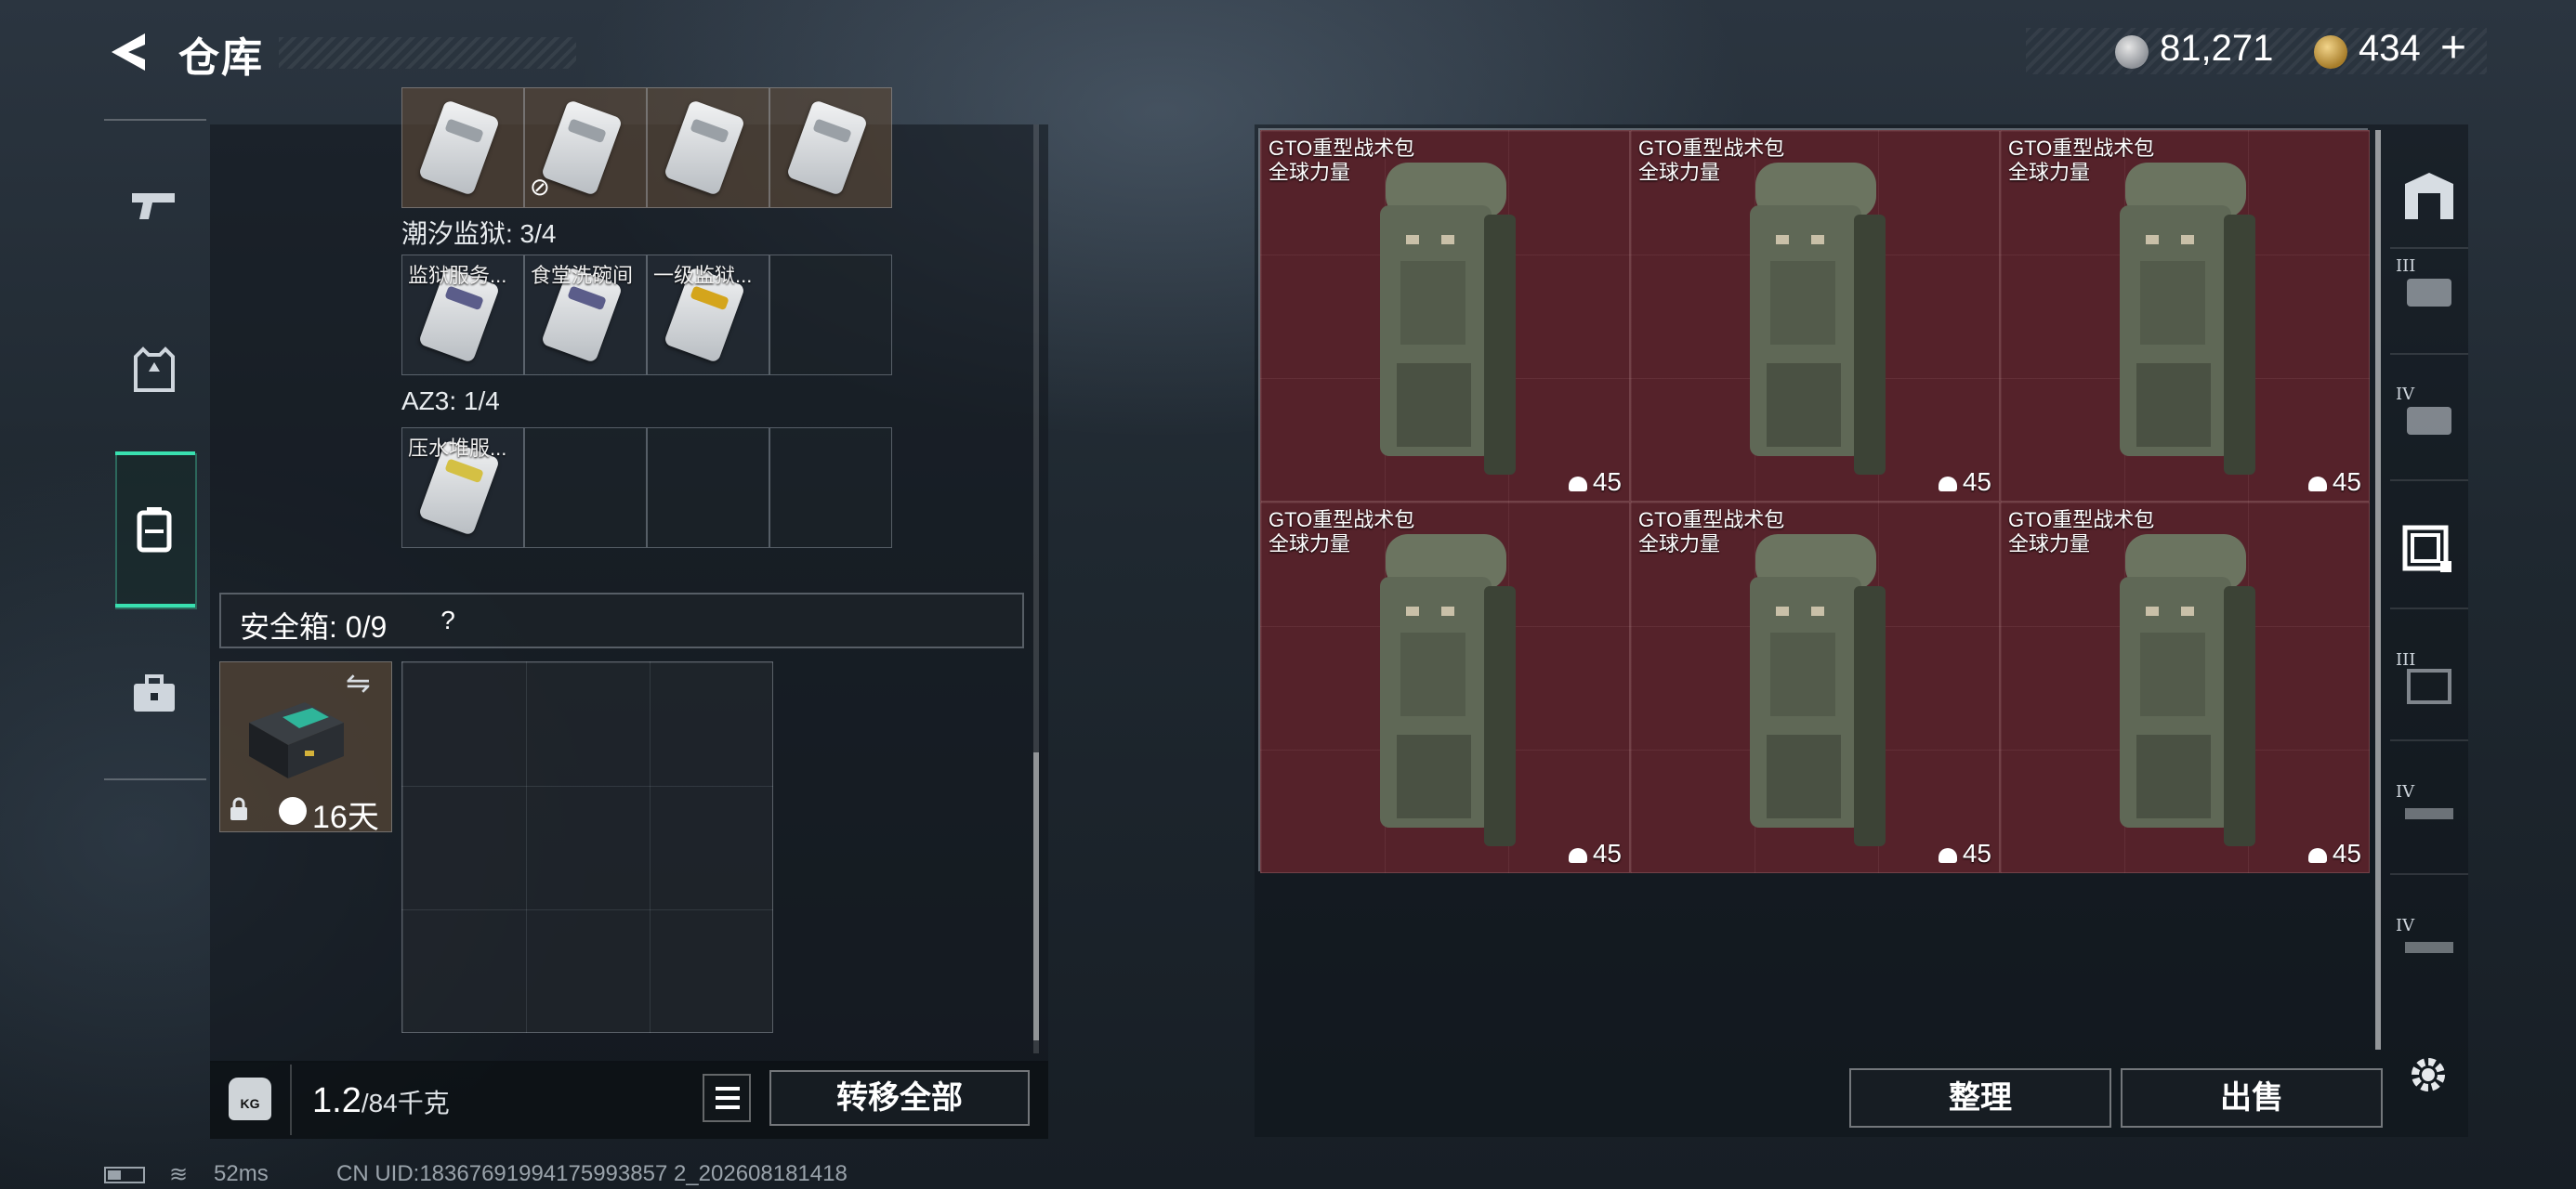 This screenshot has height=1189, width=2576. What do you see at coordinates (899, 1098) in the screenshot?
I see `transfer-all-button: 转移全部` at bounding box center [899, 1098].